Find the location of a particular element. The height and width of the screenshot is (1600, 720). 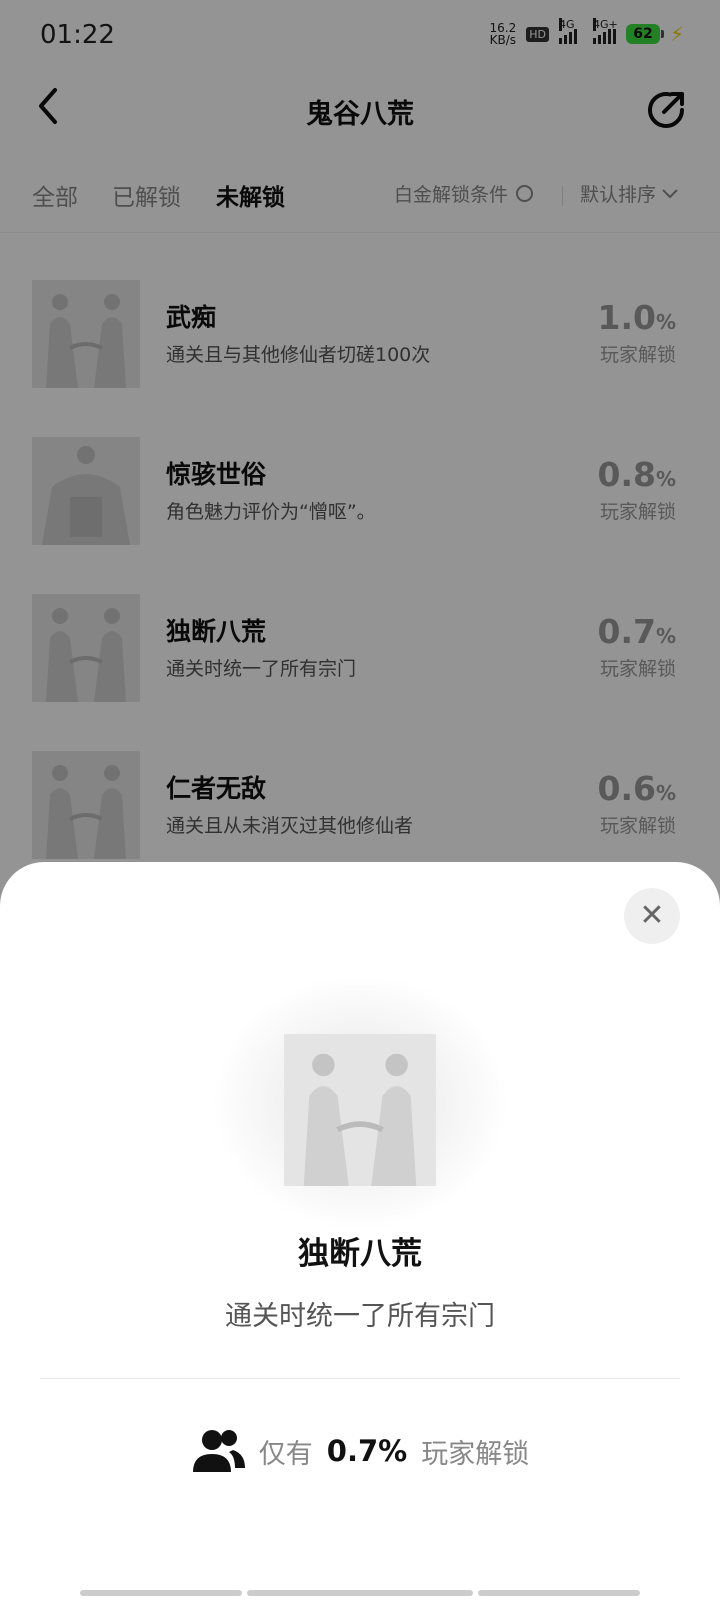

close-icon: ✕ is located at coordinates (652, 916).